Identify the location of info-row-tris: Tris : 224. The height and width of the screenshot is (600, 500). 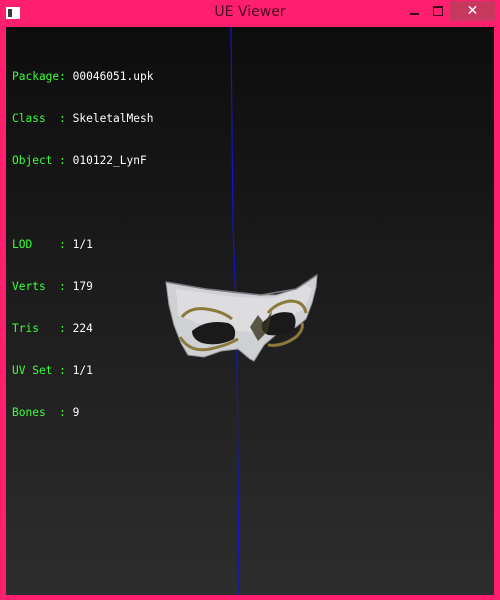
(52, 328).